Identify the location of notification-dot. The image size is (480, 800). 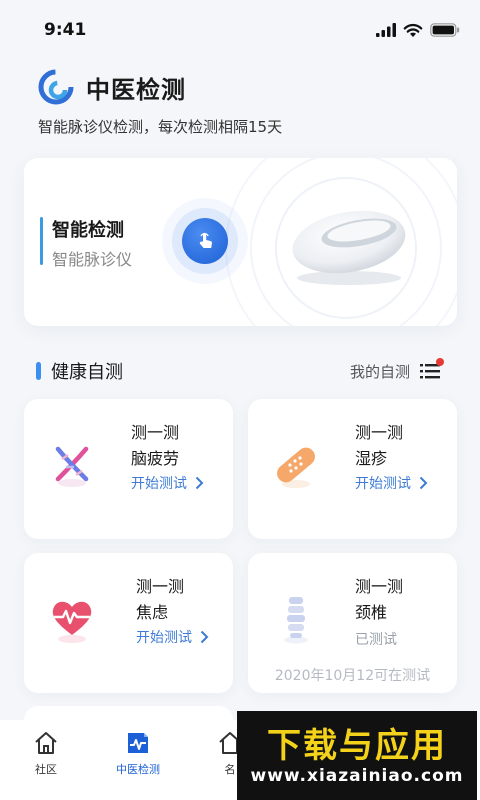
(440, 362).